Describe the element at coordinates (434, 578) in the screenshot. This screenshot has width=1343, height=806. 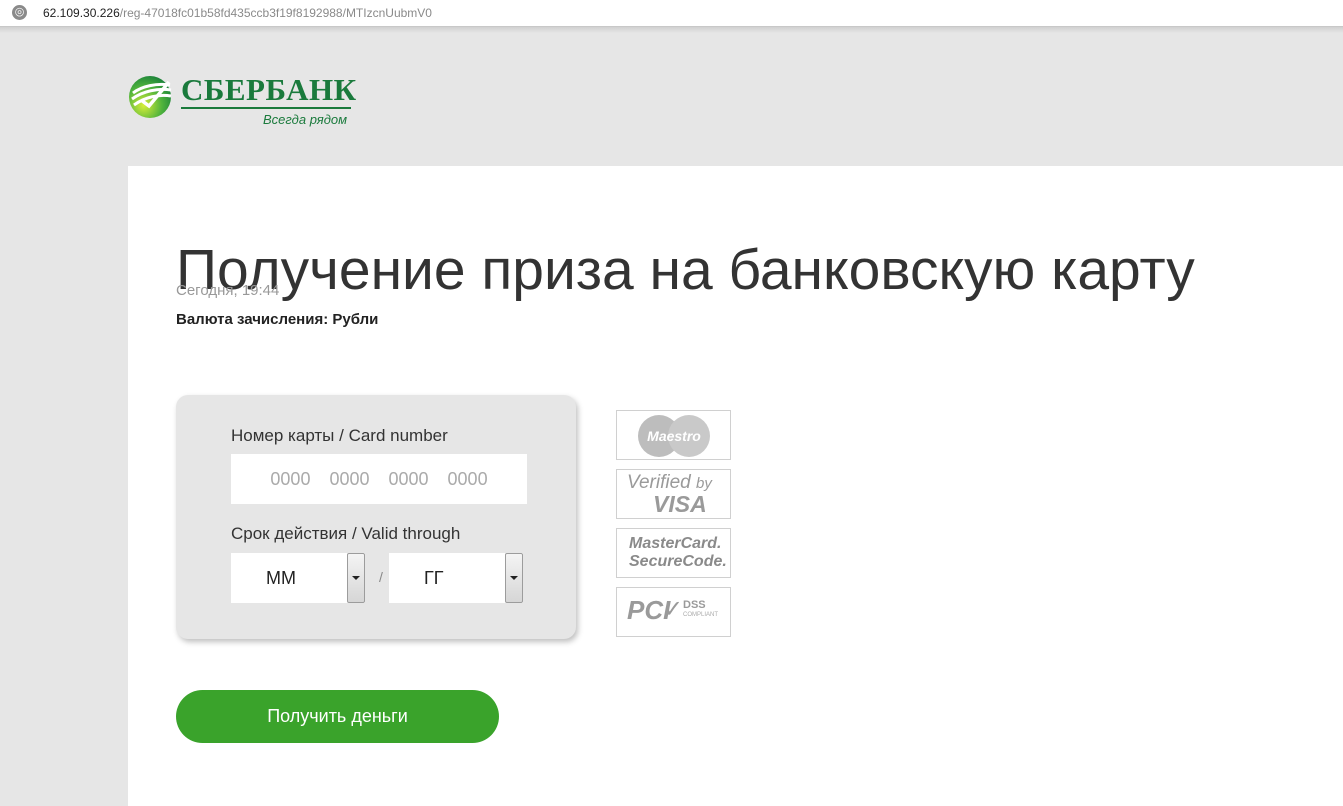
I see `year-select-value: ГГ` at that location.